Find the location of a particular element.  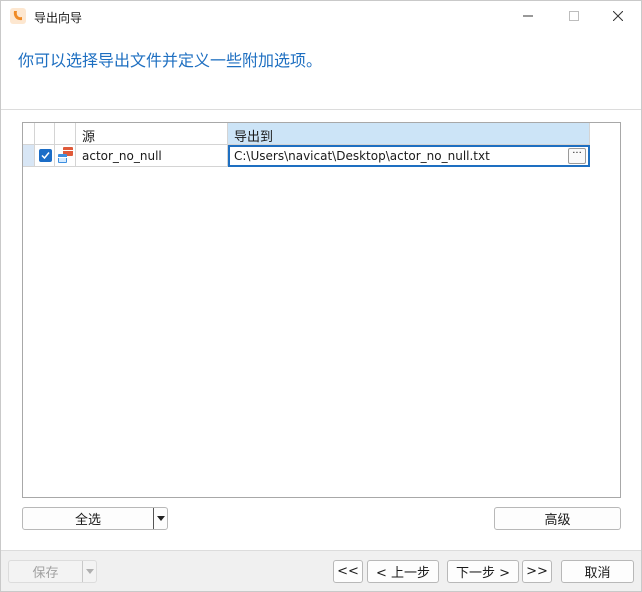

cancel-label: 取消 is located at coordinates (597, 573).